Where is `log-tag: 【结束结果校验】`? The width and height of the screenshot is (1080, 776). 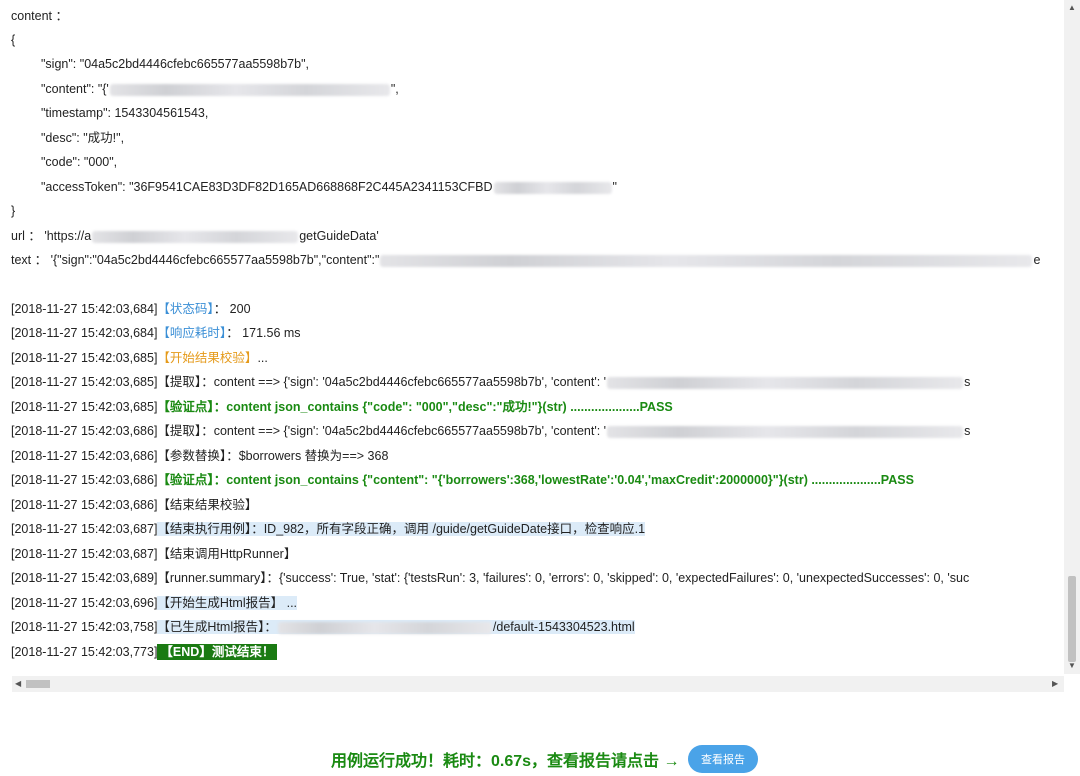 log-tag: 【结束结果校验】 is located at coordinates (207, 505).